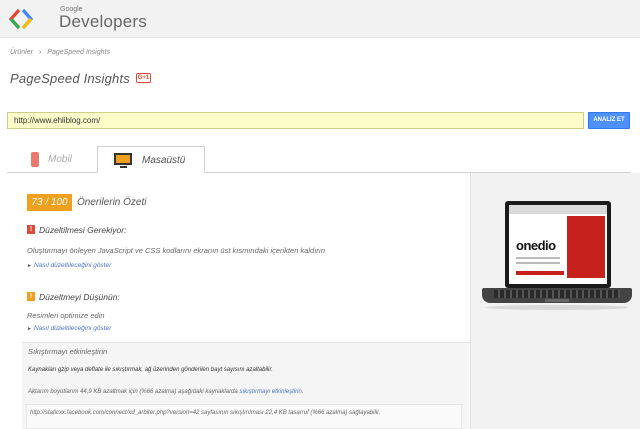 Image resolution: width=640 pixels, height=429 pixels. What do you see at coordinates (112, 202) in the screenshot?
I see `score-summary-title: Önerilerin Özeti` at bounding box center [112, 202].